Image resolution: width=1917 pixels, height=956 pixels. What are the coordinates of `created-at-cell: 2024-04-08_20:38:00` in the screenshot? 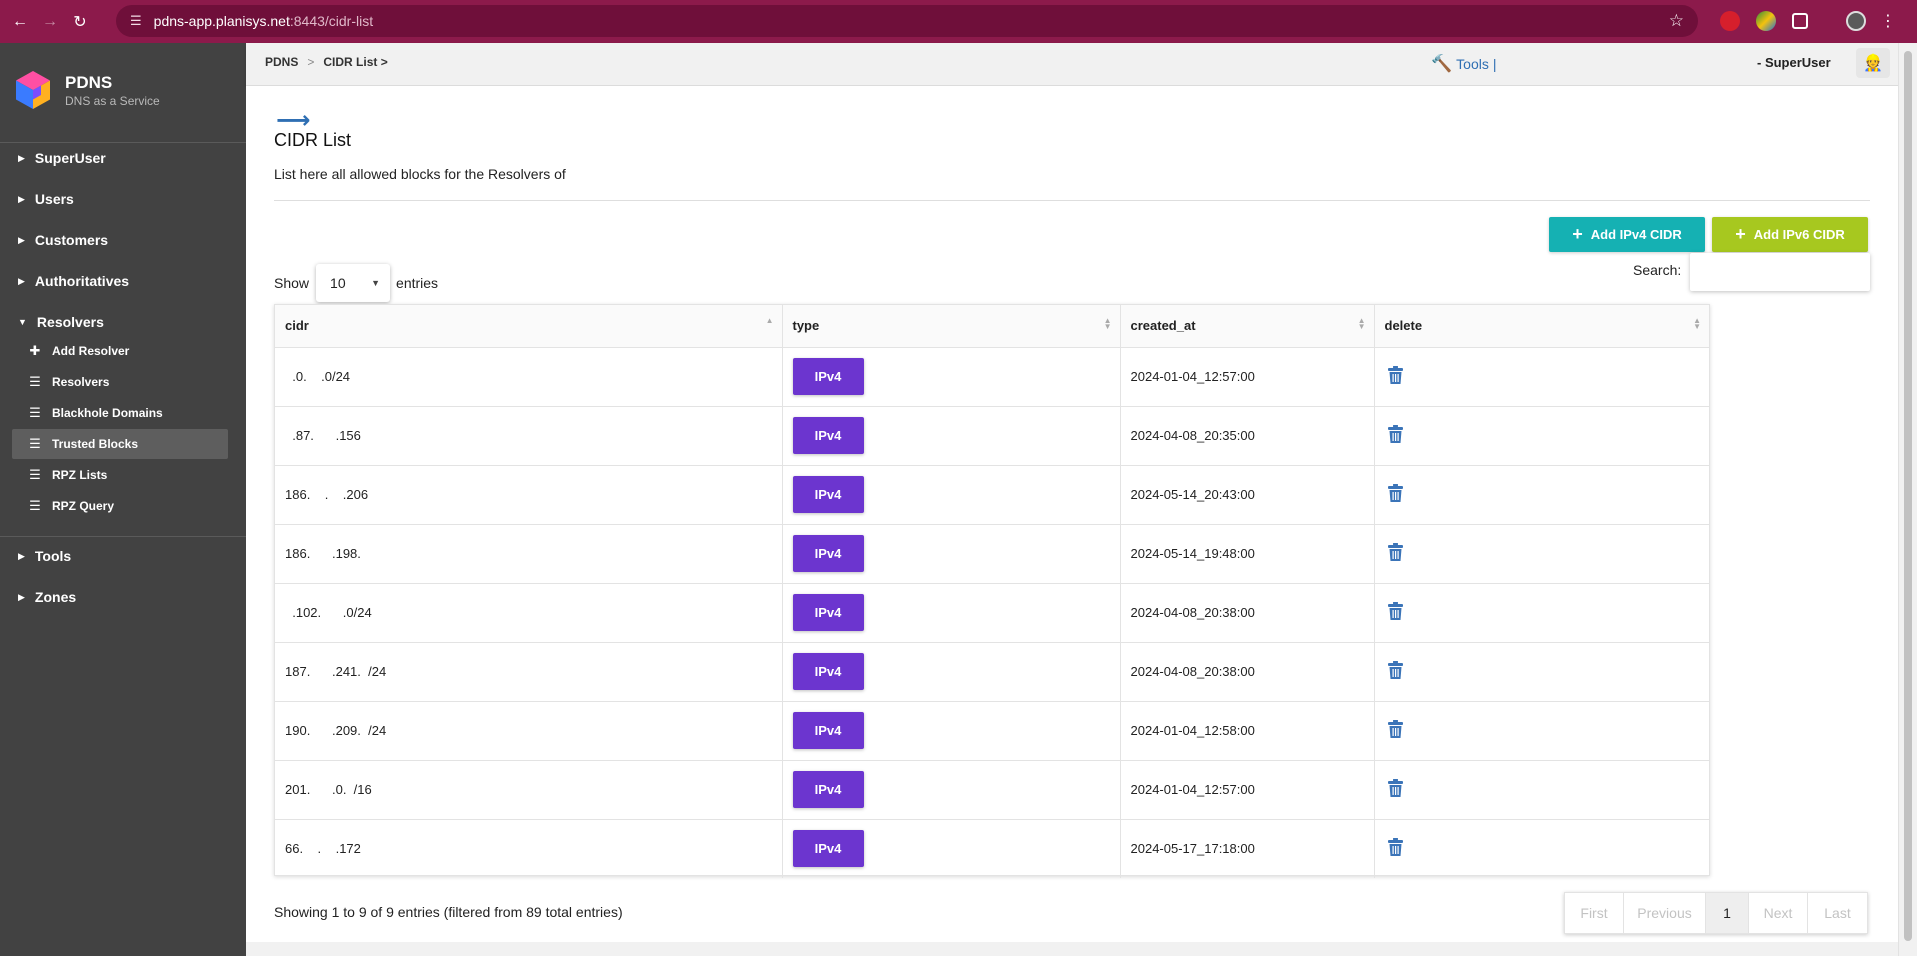 It's located at (1247, 613).